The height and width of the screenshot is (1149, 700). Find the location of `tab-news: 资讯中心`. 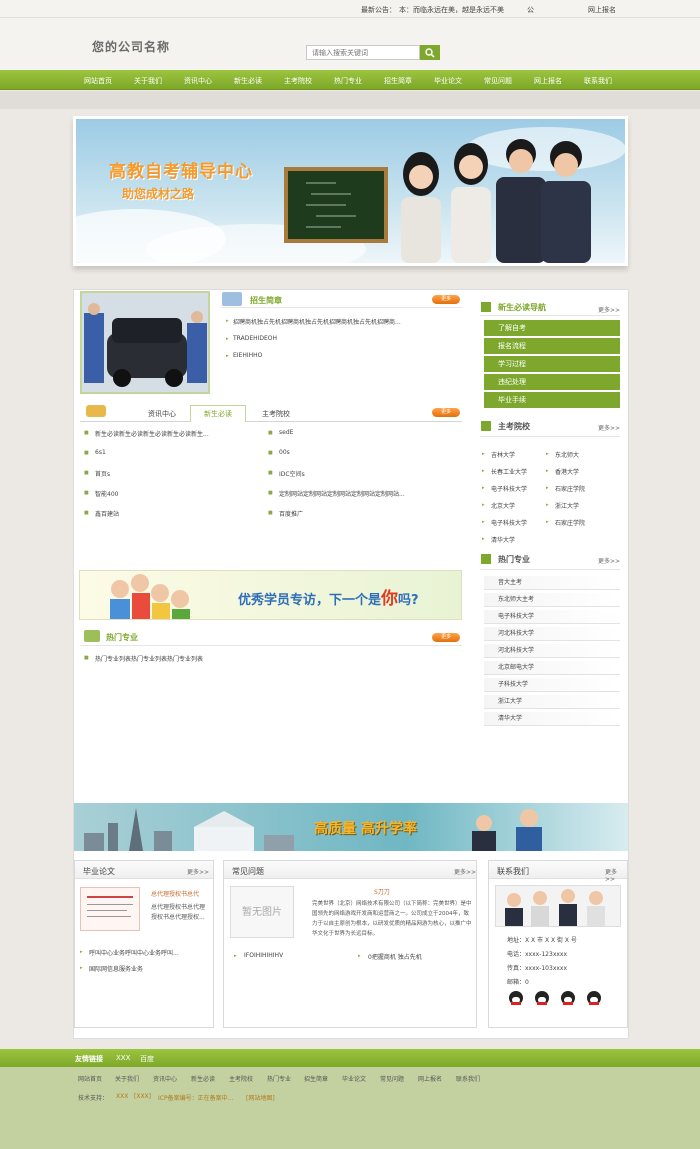

tab-news: 资讯中心 is located at coordinates (162, 414).